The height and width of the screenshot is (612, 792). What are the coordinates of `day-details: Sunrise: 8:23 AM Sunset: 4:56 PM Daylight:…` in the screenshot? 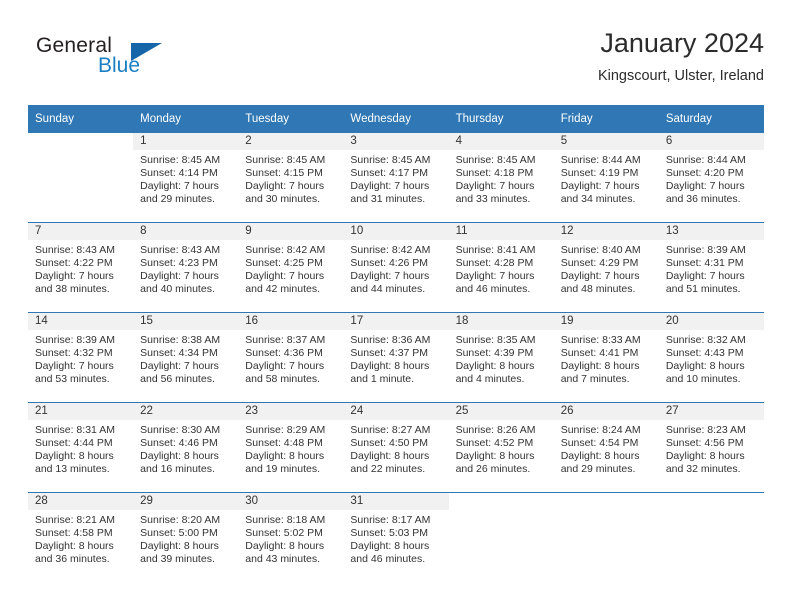 It's located at (711, 448).